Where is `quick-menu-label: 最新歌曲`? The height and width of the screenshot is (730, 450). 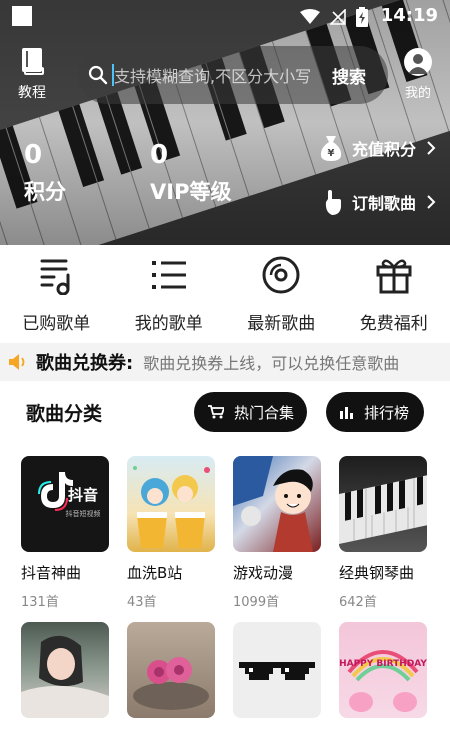
quick-menu-label: 最新歌曲 is located at coordinates (281, 324).